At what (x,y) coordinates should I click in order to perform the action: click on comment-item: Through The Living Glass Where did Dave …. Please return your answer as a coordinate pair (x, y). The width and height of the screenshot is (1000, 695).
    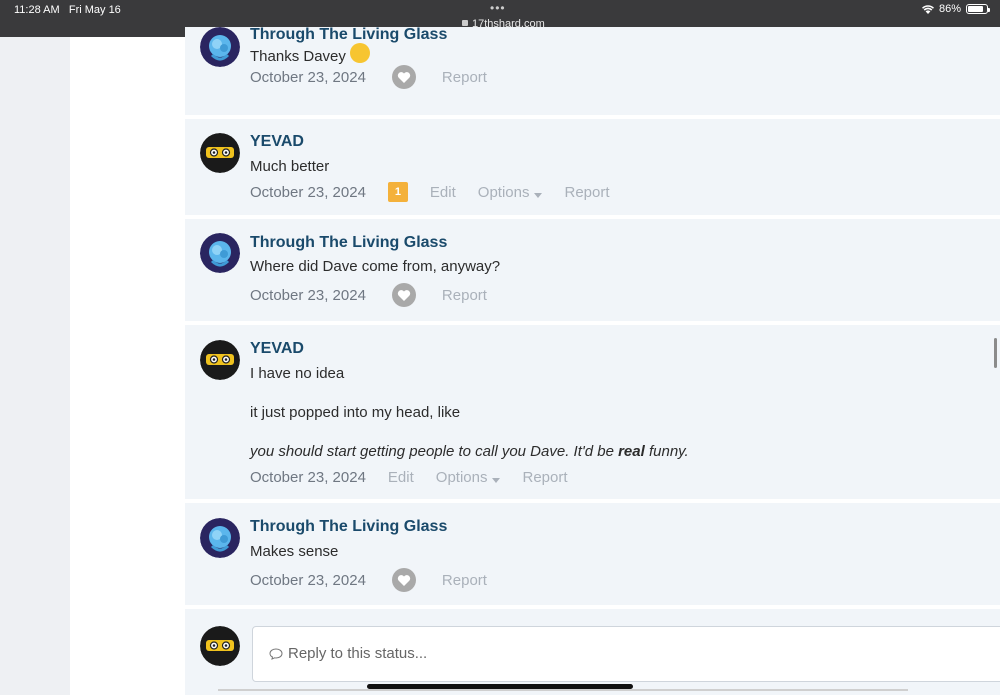
    Looking at the image, I should click on (592, 270).